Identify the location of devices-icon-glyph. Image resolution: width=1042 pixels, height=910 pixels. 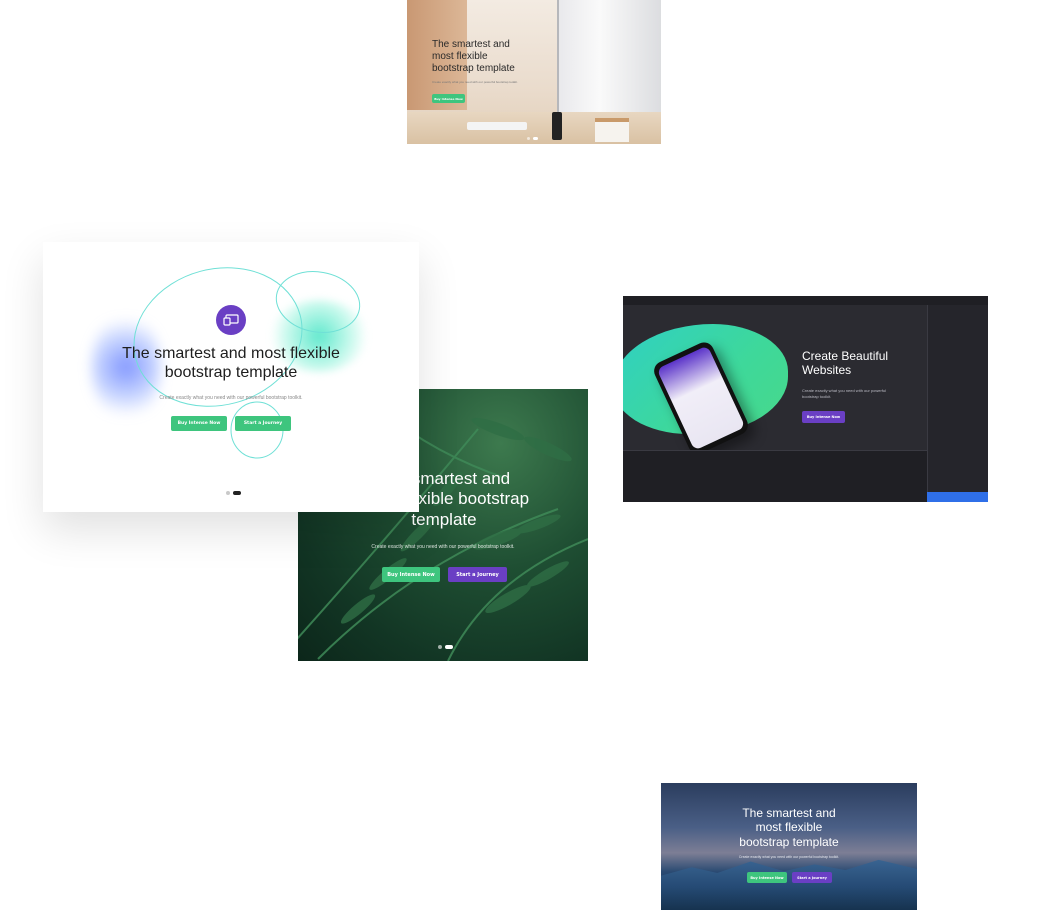
(231, 320).